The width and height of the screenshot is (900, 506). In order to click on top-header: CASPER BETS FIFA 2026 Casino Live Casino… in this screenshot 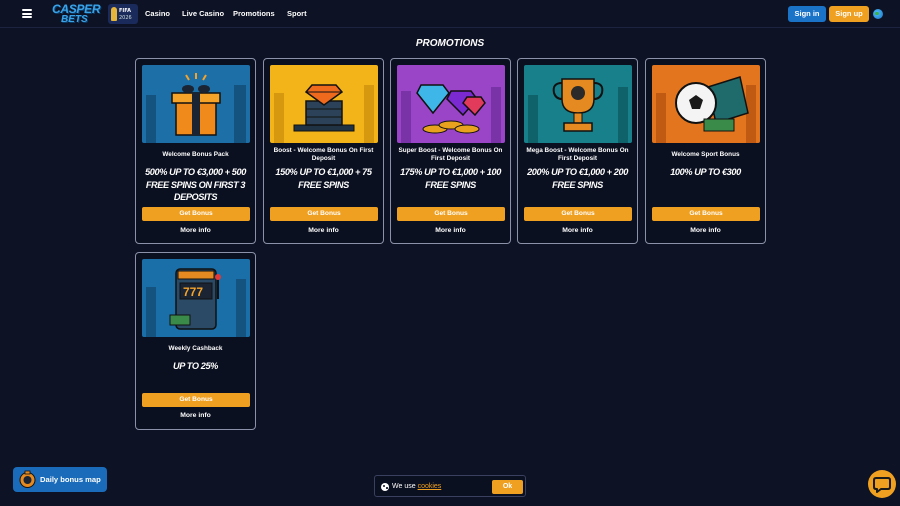, I will do `click(450, 14)`.